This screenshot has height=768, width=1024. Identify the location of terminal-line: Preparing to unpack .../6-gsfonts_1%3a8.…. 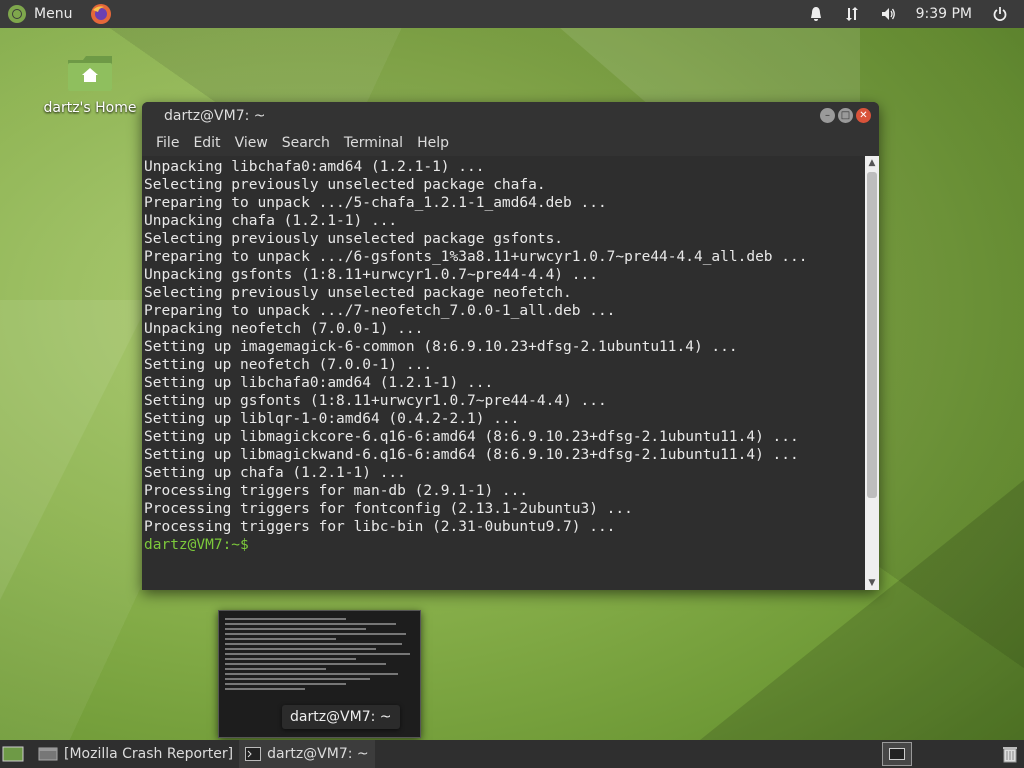
(476, 257).